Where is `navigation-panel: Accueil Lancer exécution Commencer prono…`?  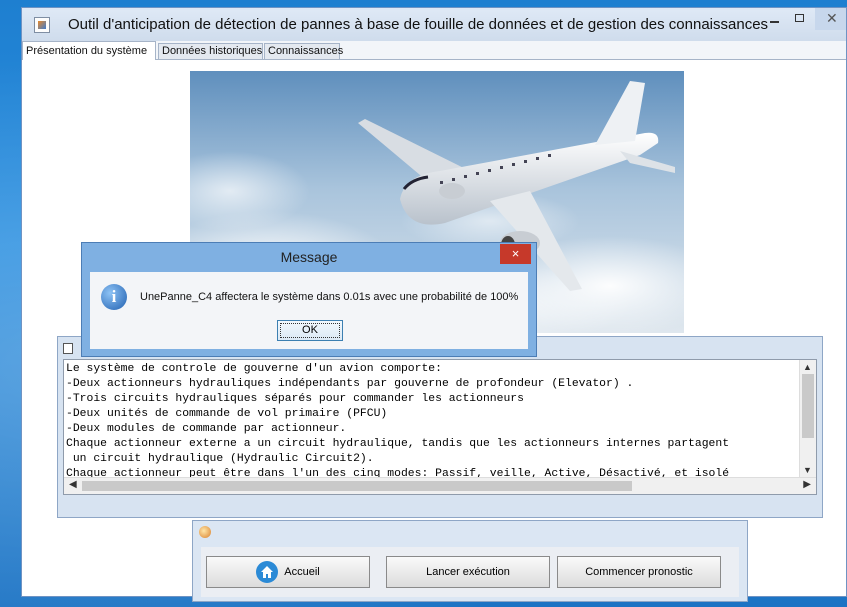
navigation-panel: Accueil Lancer exécution Commencer prono… is located at coordinates (470, 572).